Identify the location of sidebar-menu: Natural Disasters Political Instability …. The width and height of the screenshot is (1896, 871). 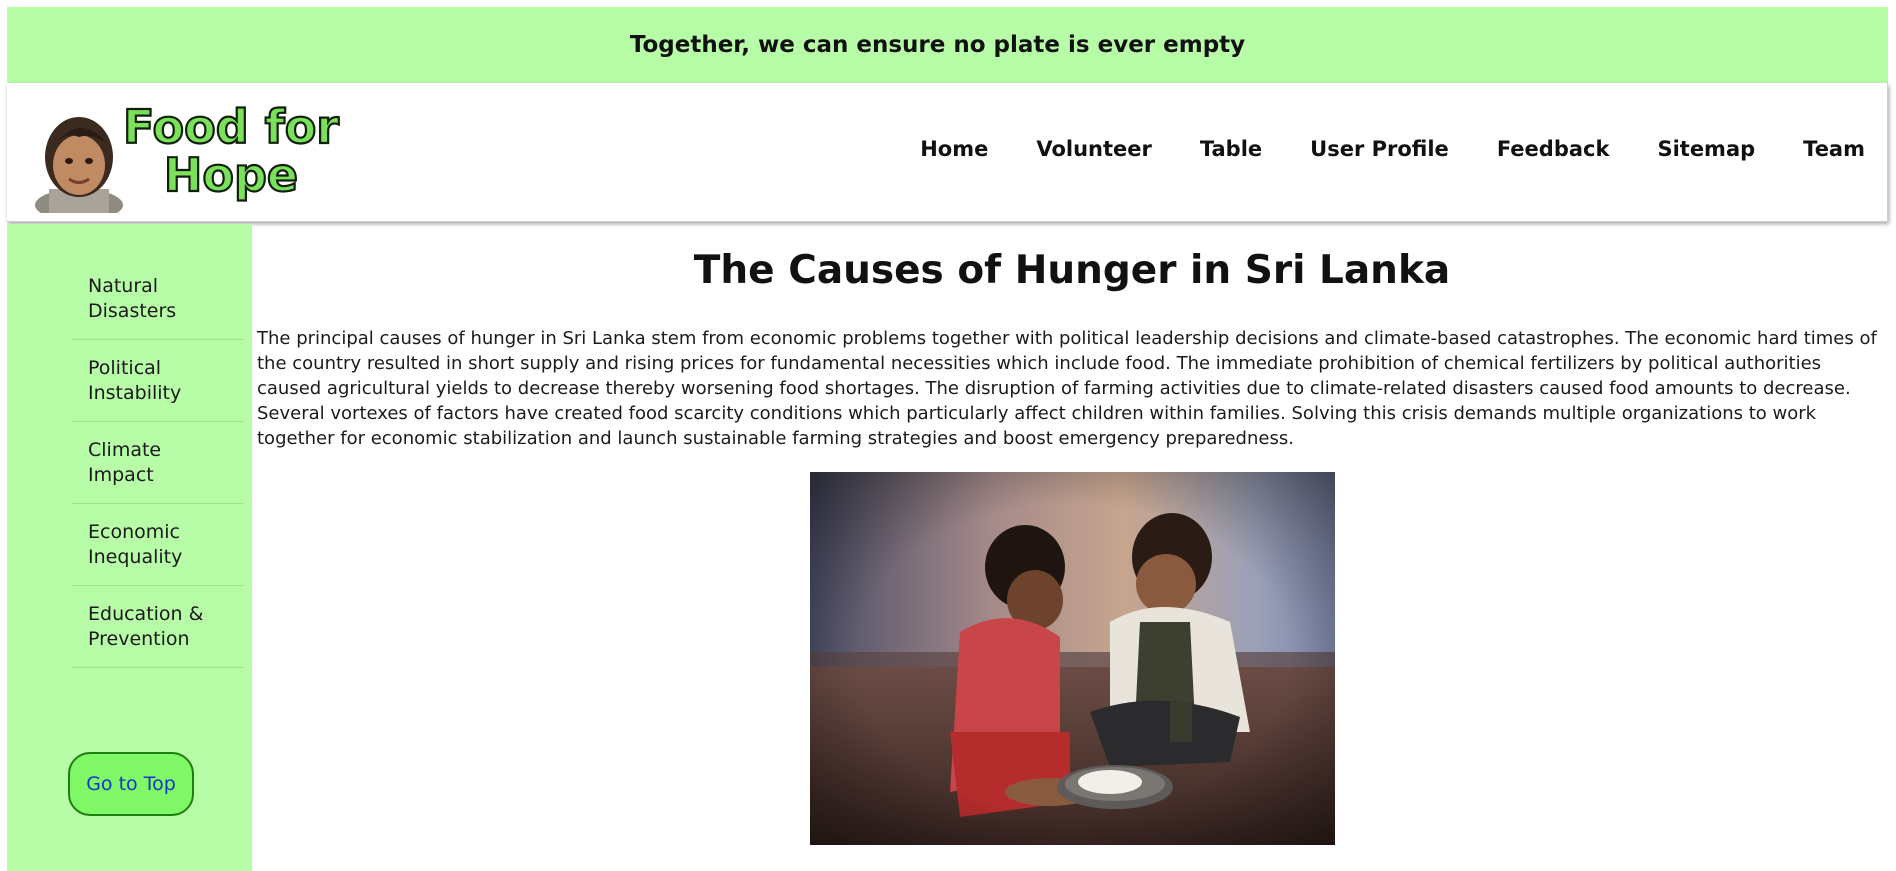
(158, 470).